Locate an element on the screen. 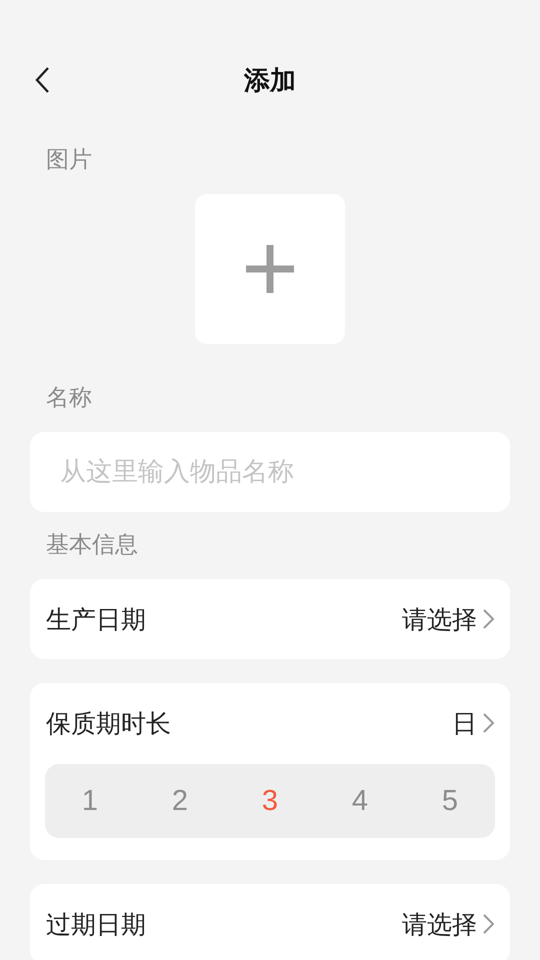 The width and height of the screenshot is (540, 960). section-label: 名称 is located at coordinates (69, 398).